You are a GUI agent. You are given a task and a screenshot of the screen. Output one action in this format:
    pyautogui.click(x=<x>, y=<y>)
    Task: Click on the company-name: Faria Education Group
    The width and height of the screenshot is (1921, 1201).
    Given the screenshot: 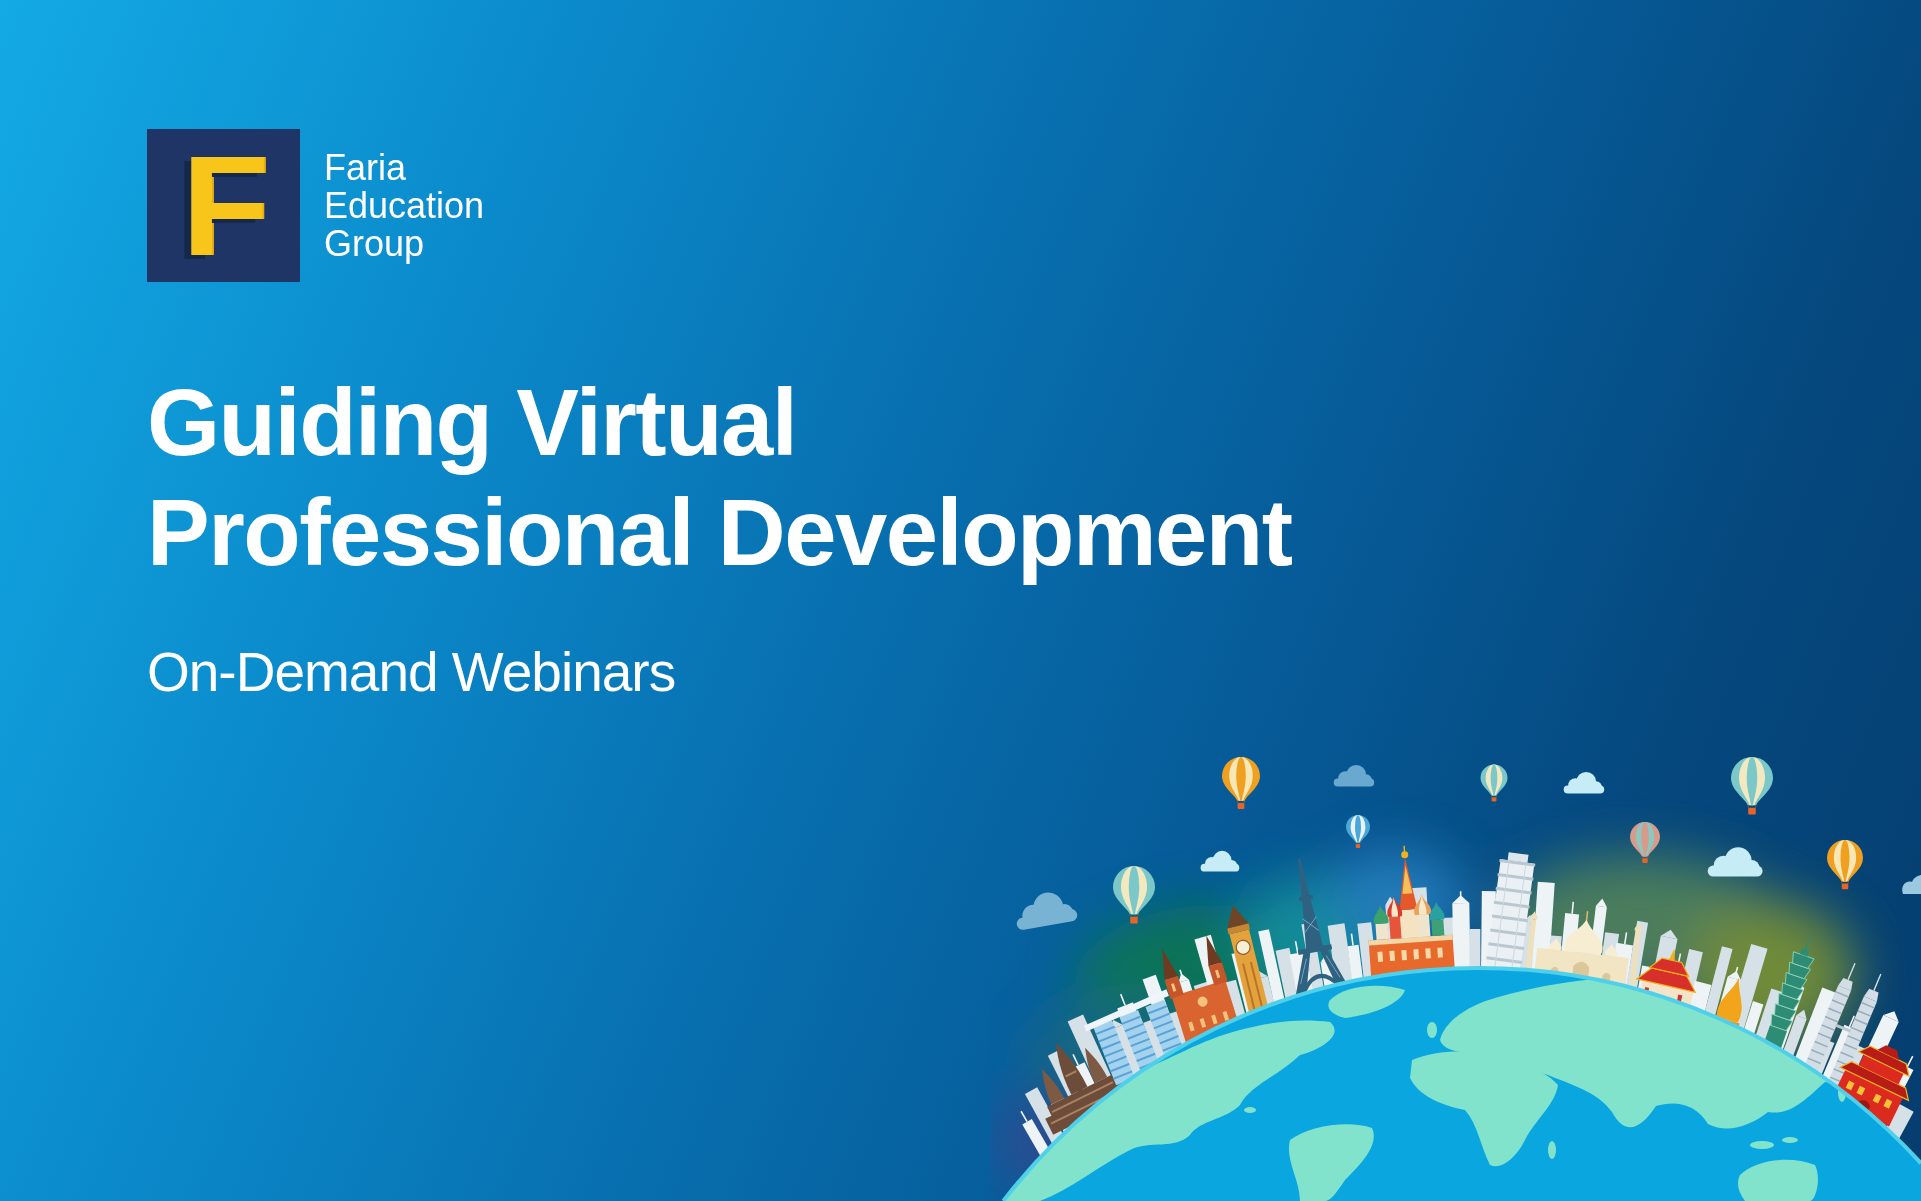 What is the action you would take?
    pyautogui.click(x=404, y=205)
    